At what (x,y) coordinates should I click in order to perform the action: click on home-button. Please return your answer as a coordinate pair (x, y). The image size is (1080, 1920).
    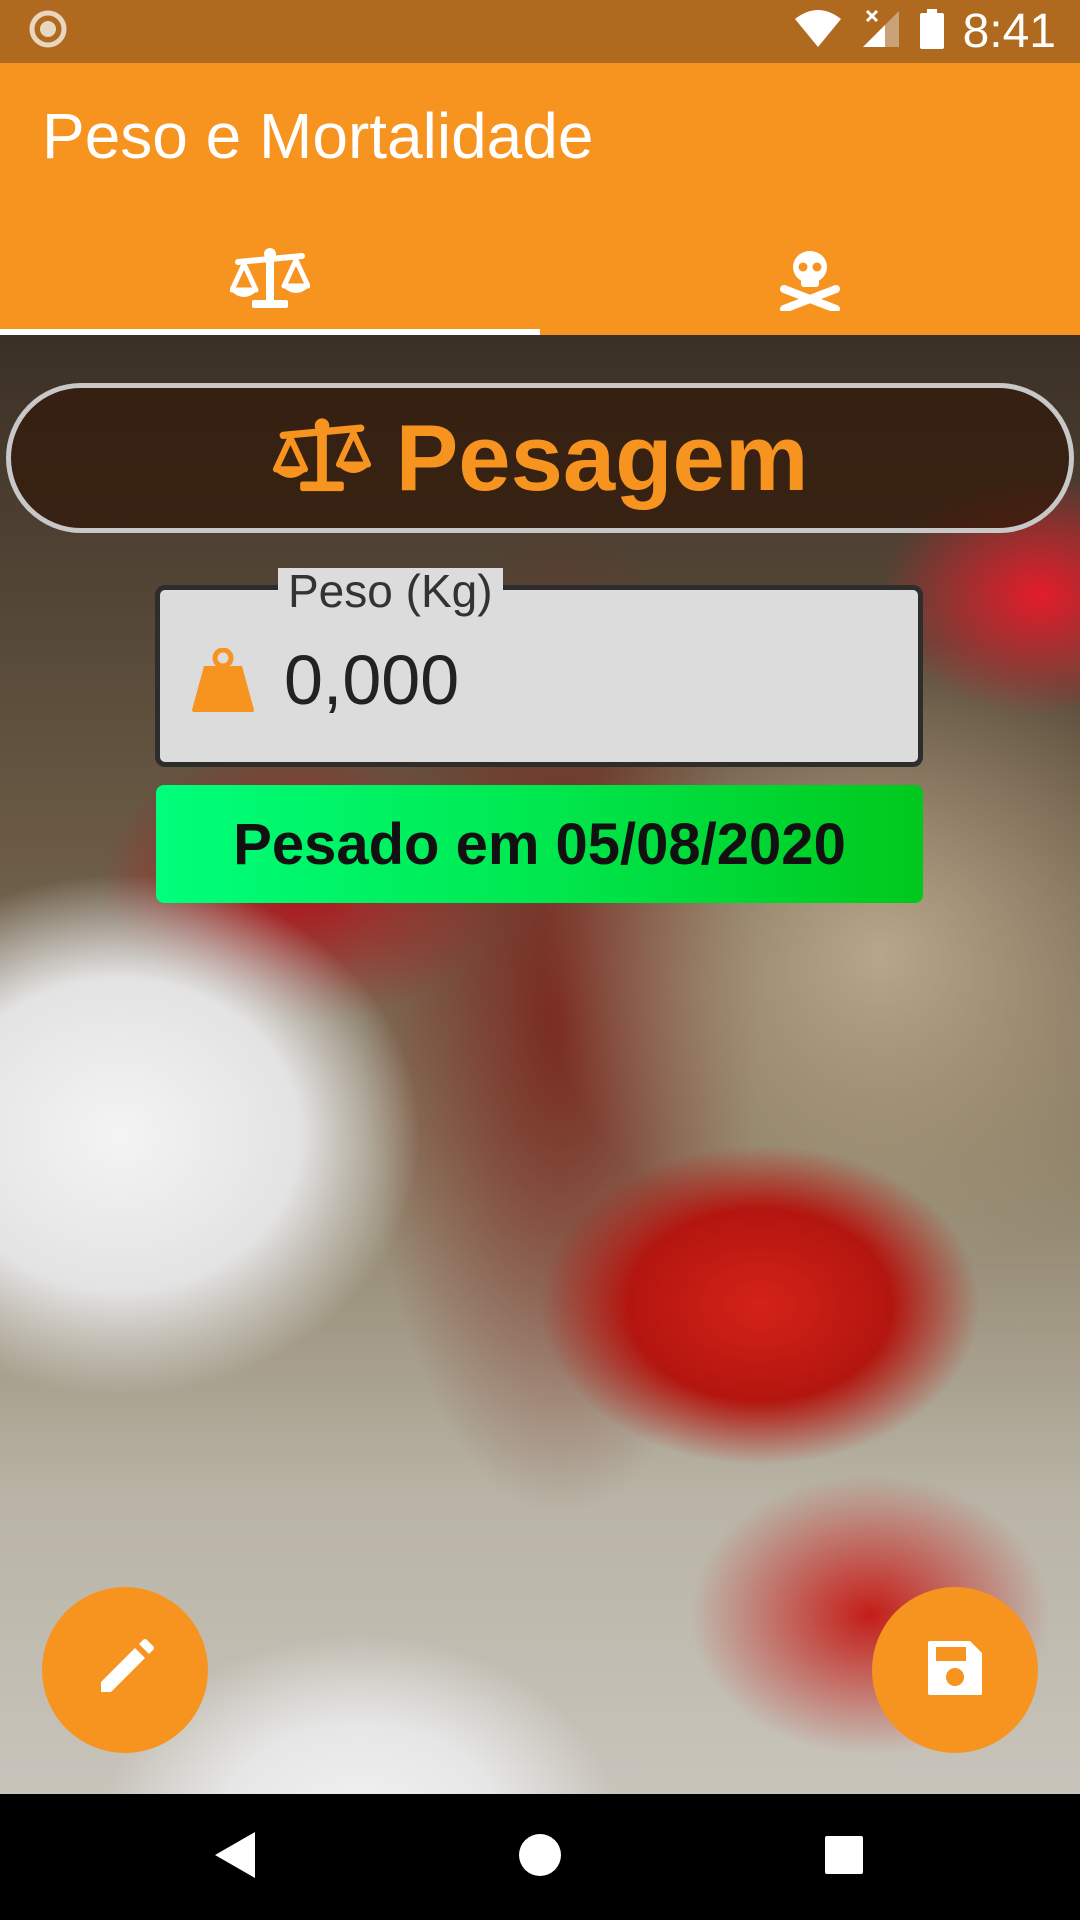
    Looking at the image, I should click on (540, 1857).